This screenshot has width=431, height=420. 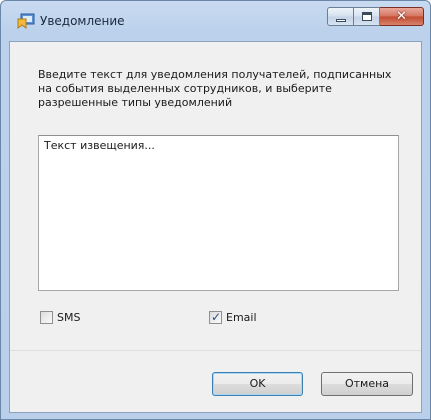 I want to click on email-option: ✓ Email, so click(x=233, y=317).